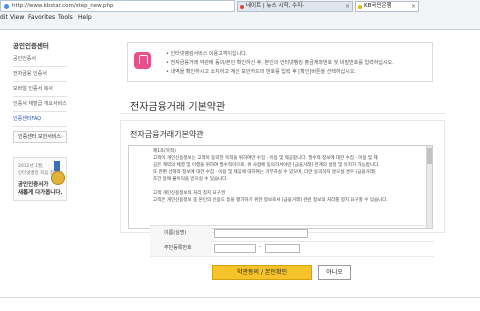  Describe the element at coordinates (235, 248) in the screenshot. I see `rrn-front-input` at that location.